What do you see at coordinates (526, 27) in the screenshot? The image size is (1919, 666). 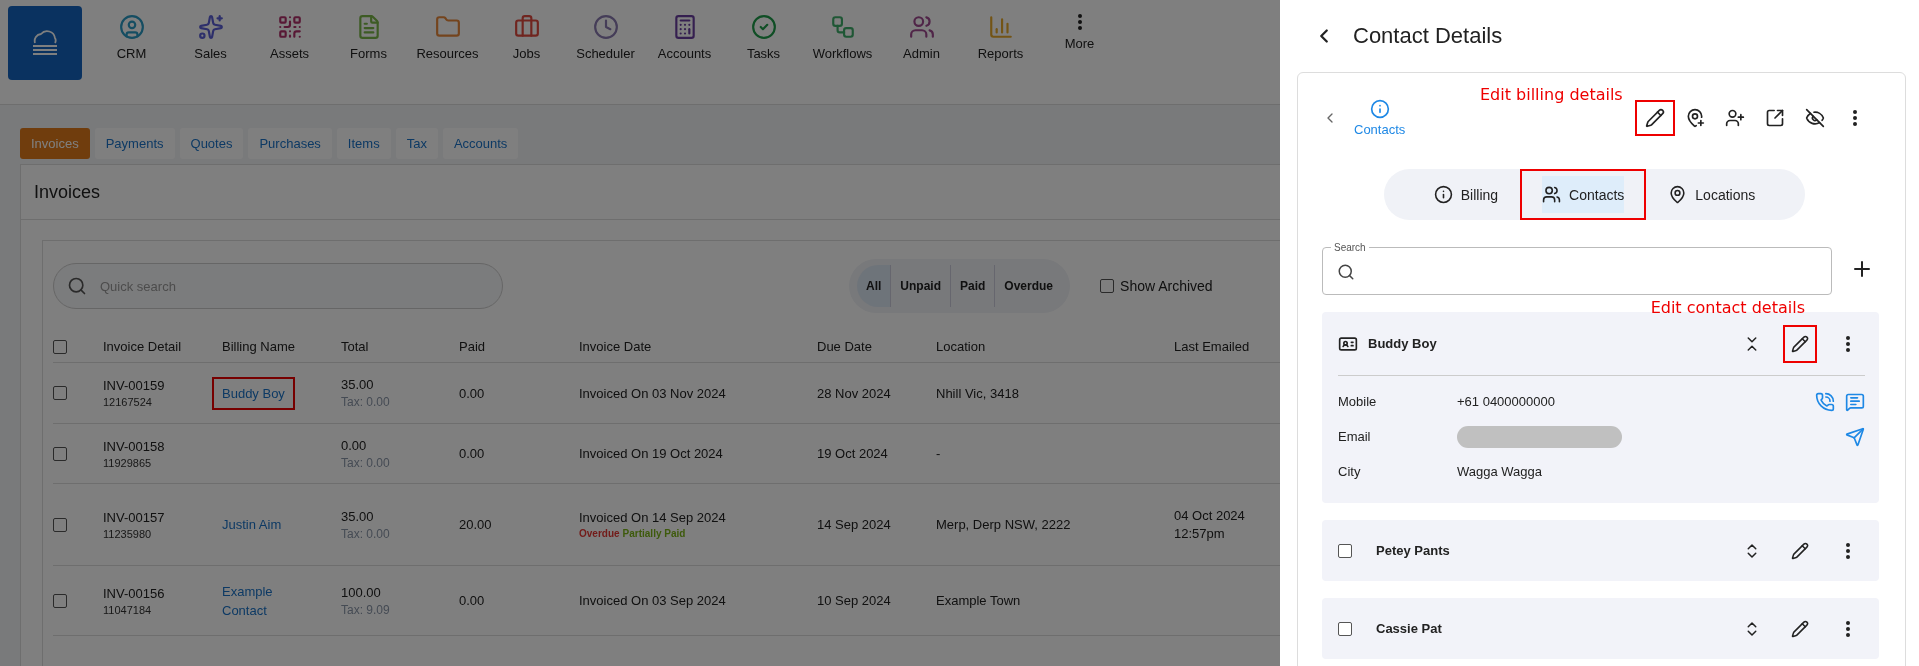 I see `briefcase-icon` at bounding box center [526, 27].